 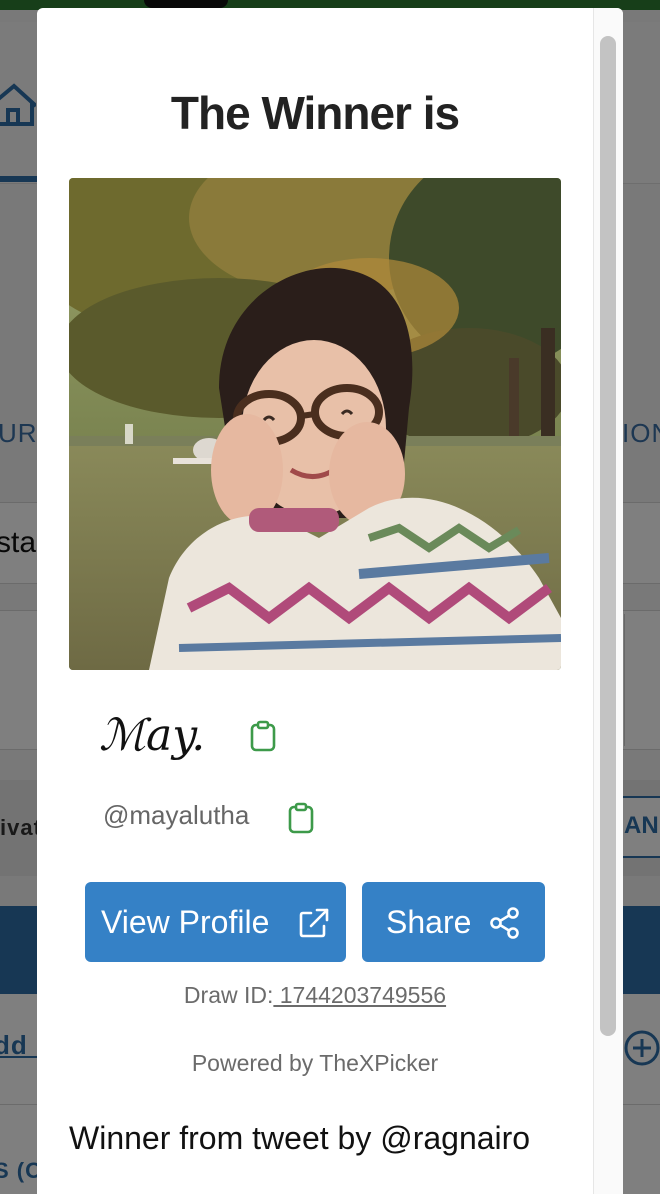 I want to click on view-profile-label: View Profile, so click(x=185, y=921).